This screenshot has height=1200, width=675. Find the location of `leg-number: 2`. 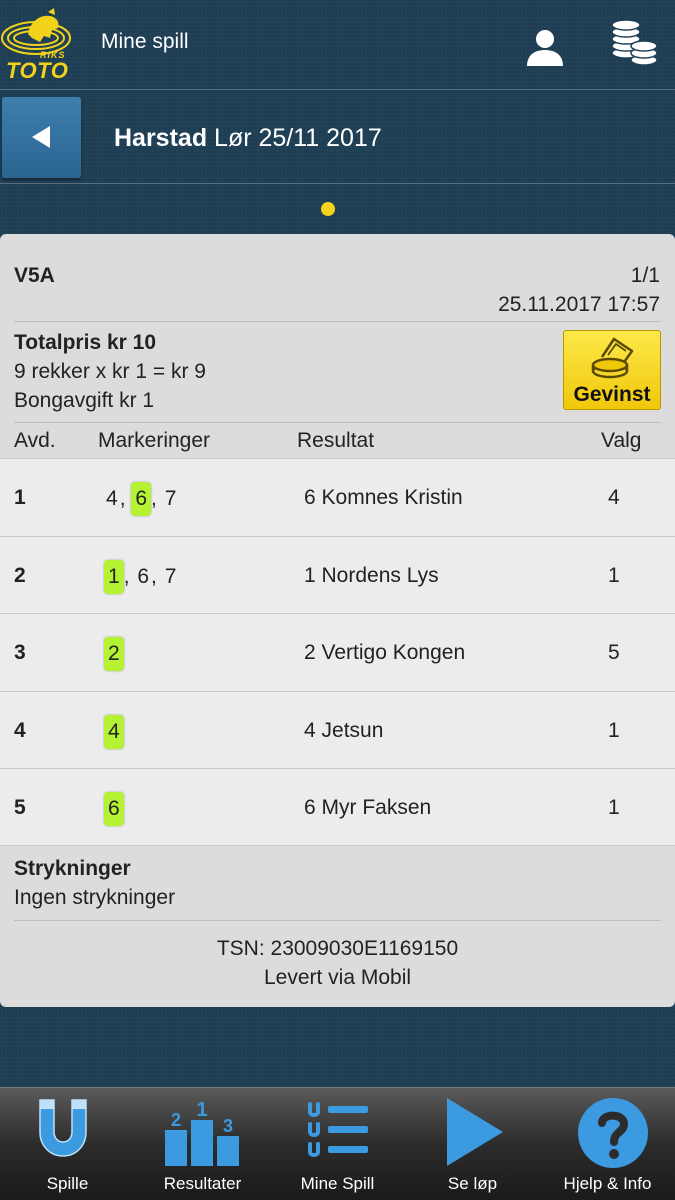

leg-number: 2 is located at coordinates (20, 575).